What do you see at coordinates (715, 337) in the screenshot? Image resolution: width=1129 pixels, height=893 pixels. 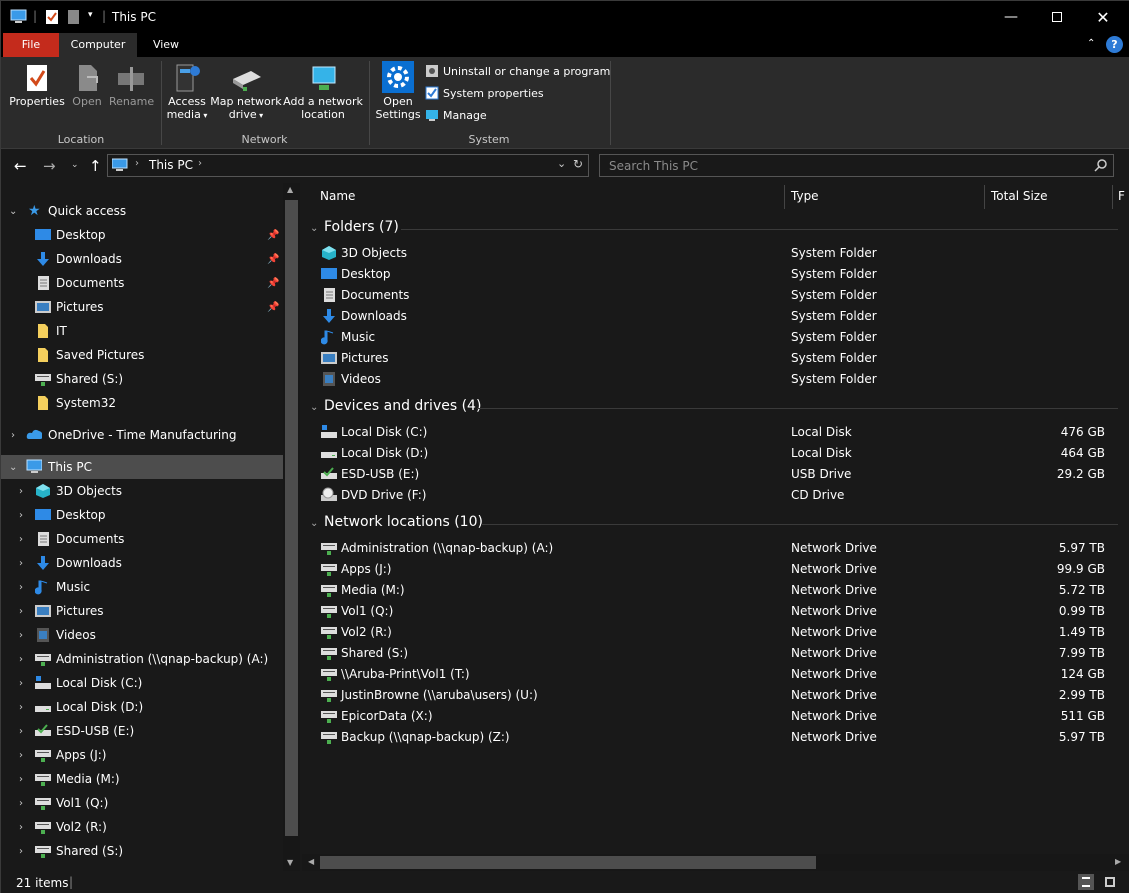 I see `list-item: Music System Folder` at bounding box center [715, 337].